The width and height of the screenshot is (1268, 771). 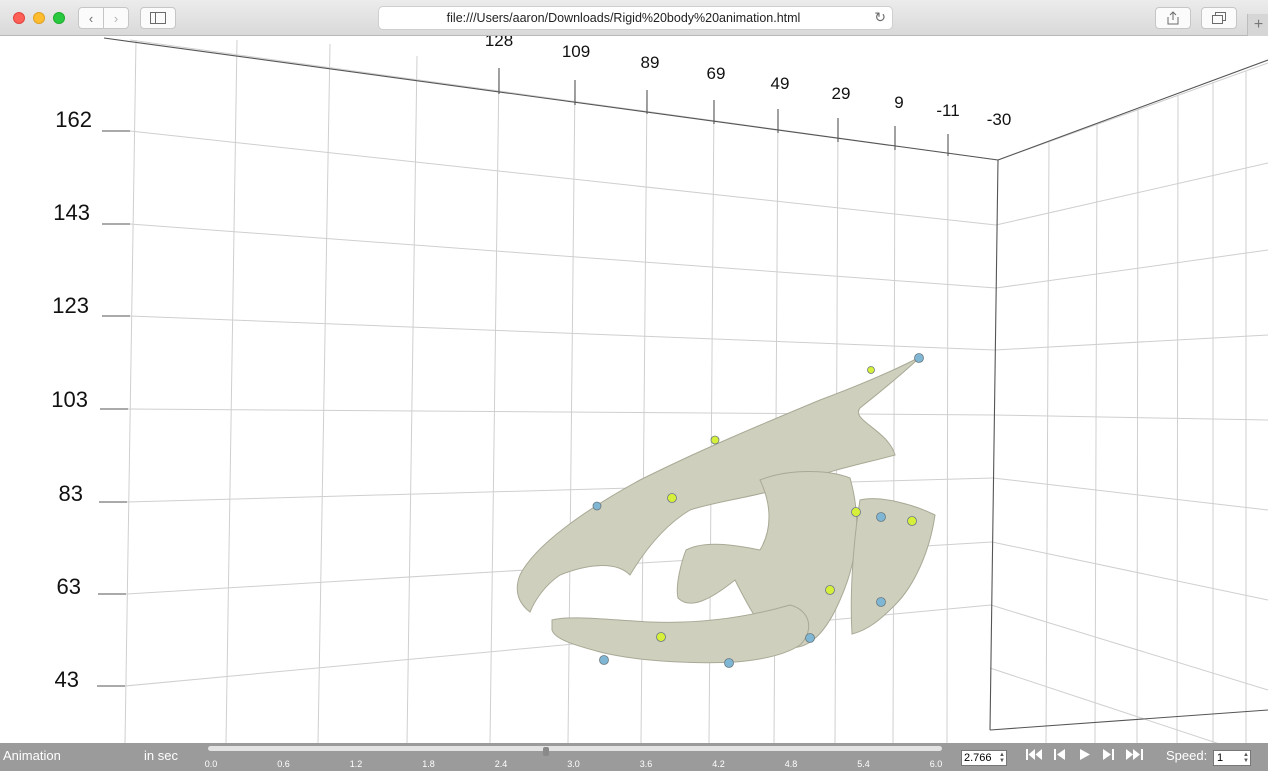 What do you see at coordinates (716, 73) in the screenshot?
I see `x-tick-label: 69` at bounding box center [716, 73].